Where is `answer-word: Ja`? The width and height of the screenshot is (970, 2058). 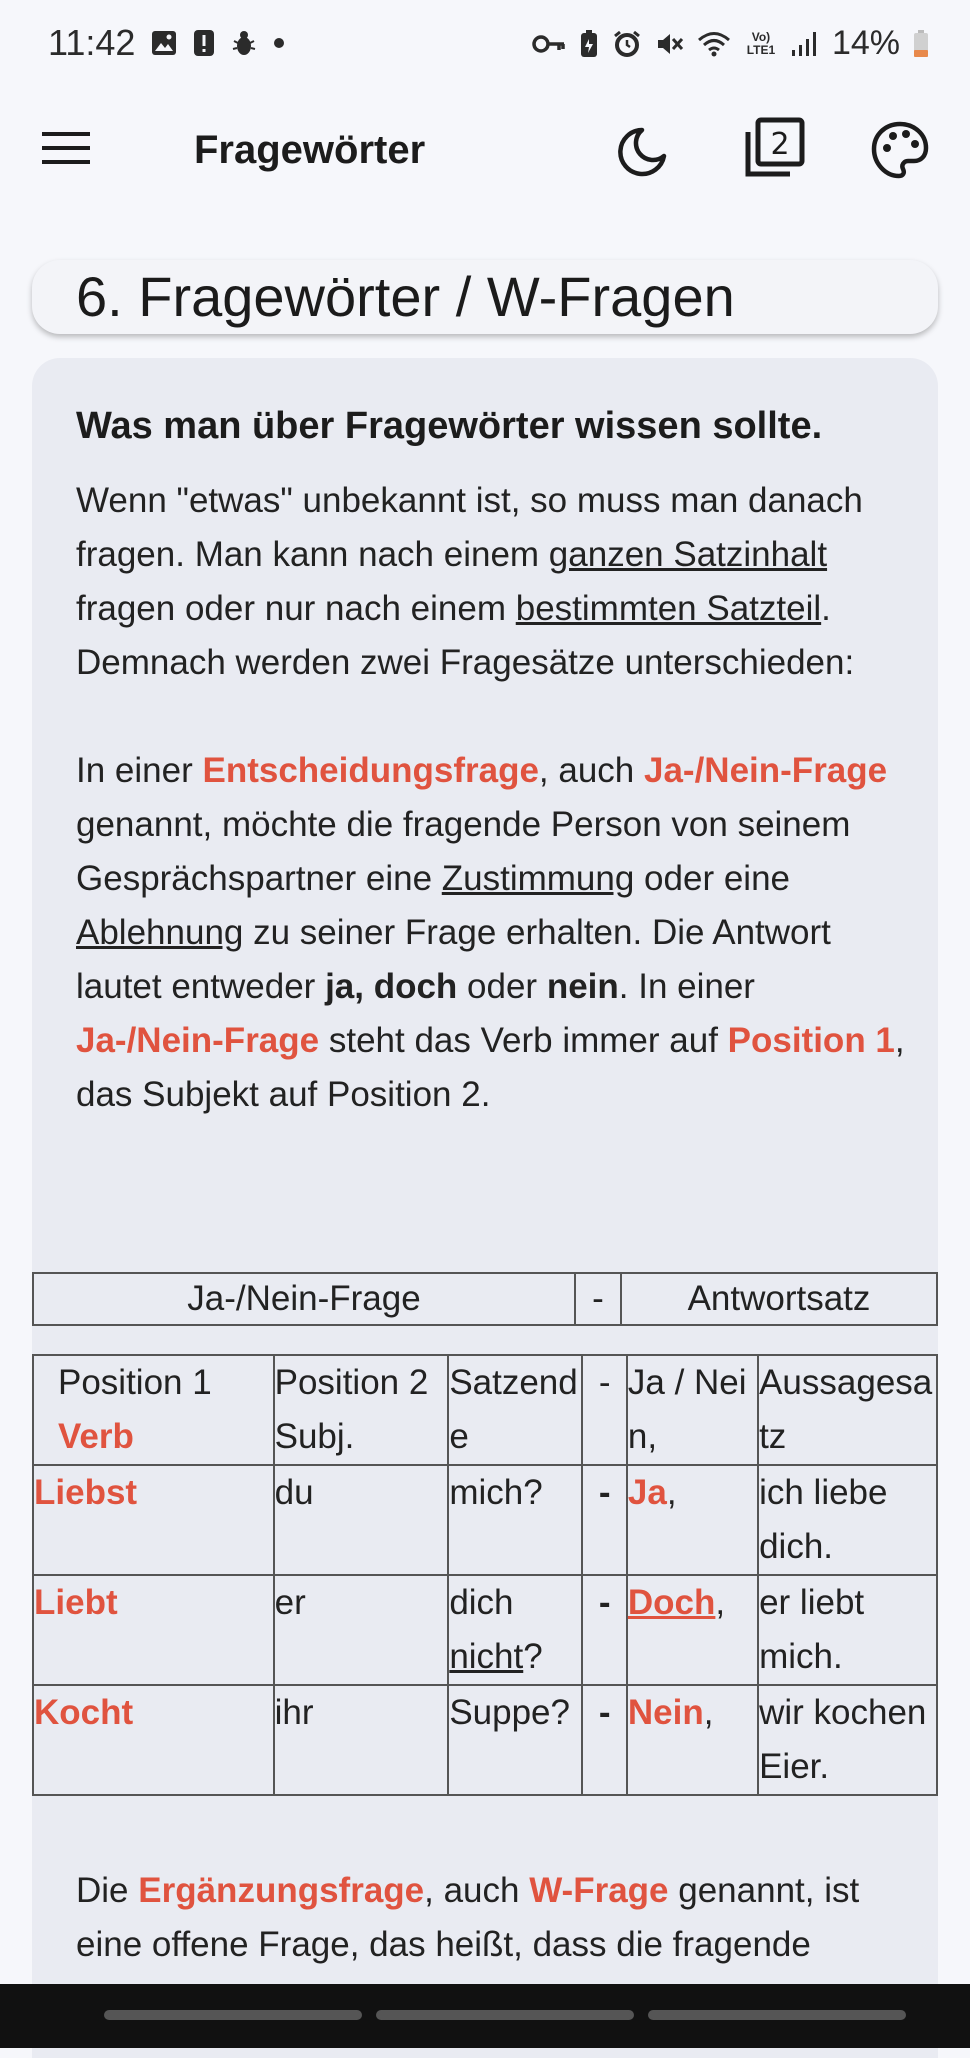 answer-word: Ja is located at coordinates (647, 1492).